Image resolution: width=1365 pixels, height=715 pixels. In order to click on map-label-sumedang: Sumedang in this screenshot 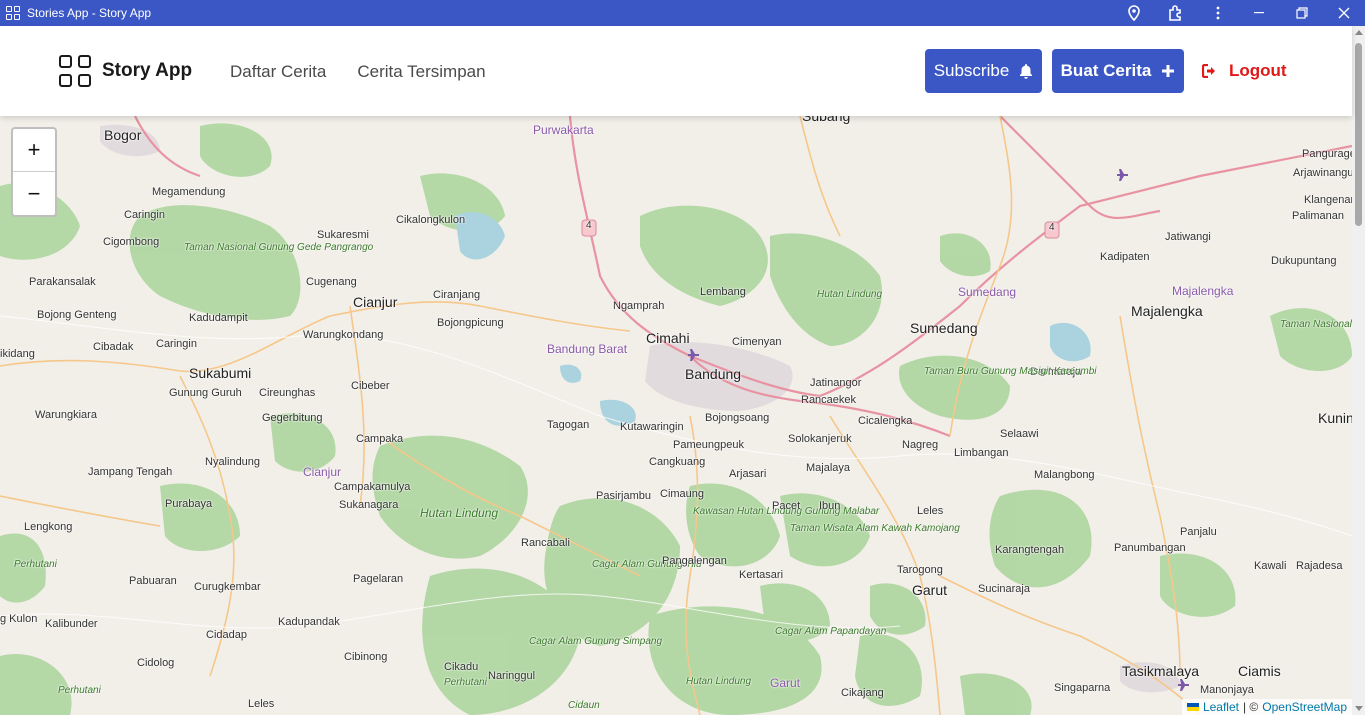, I will do `click(944, 328)`.